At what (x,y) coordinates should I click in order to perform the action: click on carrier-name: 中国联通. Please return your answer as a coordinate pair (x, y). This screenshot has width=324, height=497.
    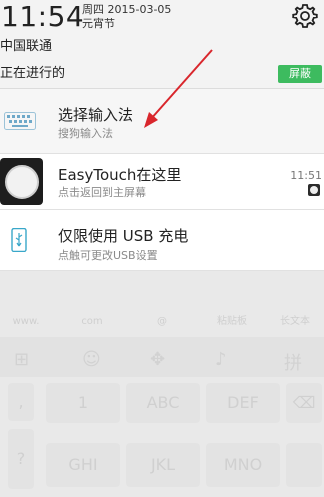
    Looking at the image, I should click on (26, 46).